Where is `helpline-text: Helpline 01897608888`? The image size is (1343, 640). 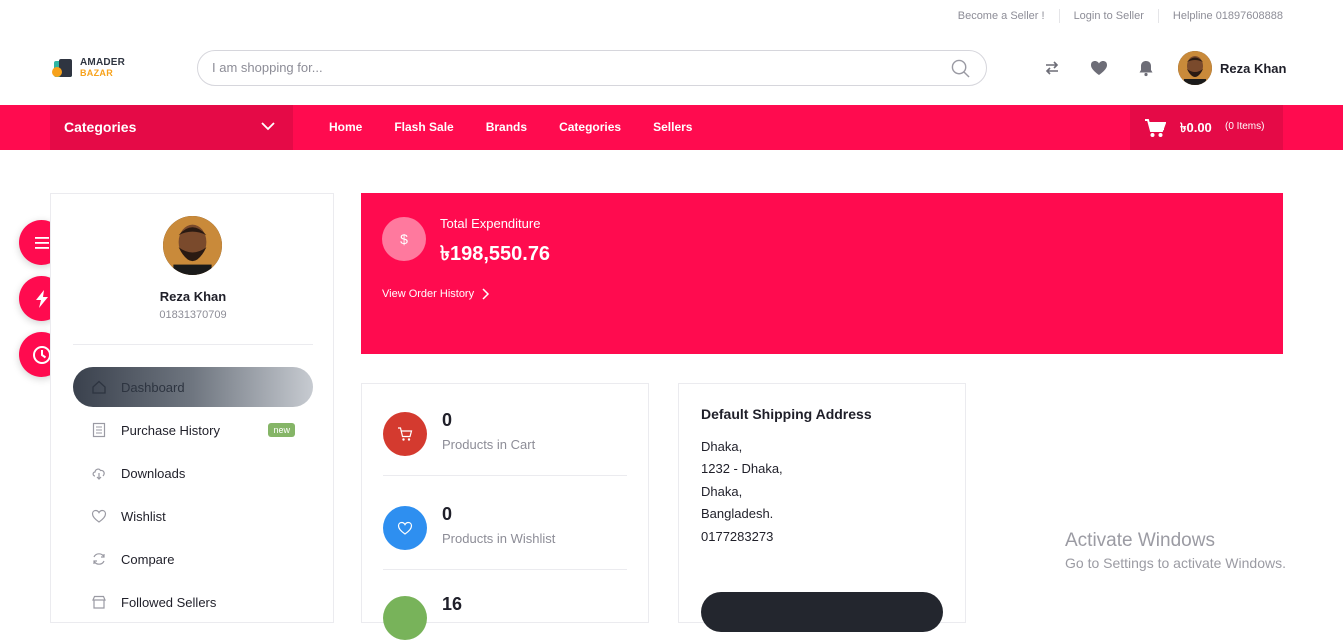 helpline-text: Helpline 01897608888 is located at coordinates (1227, 16).